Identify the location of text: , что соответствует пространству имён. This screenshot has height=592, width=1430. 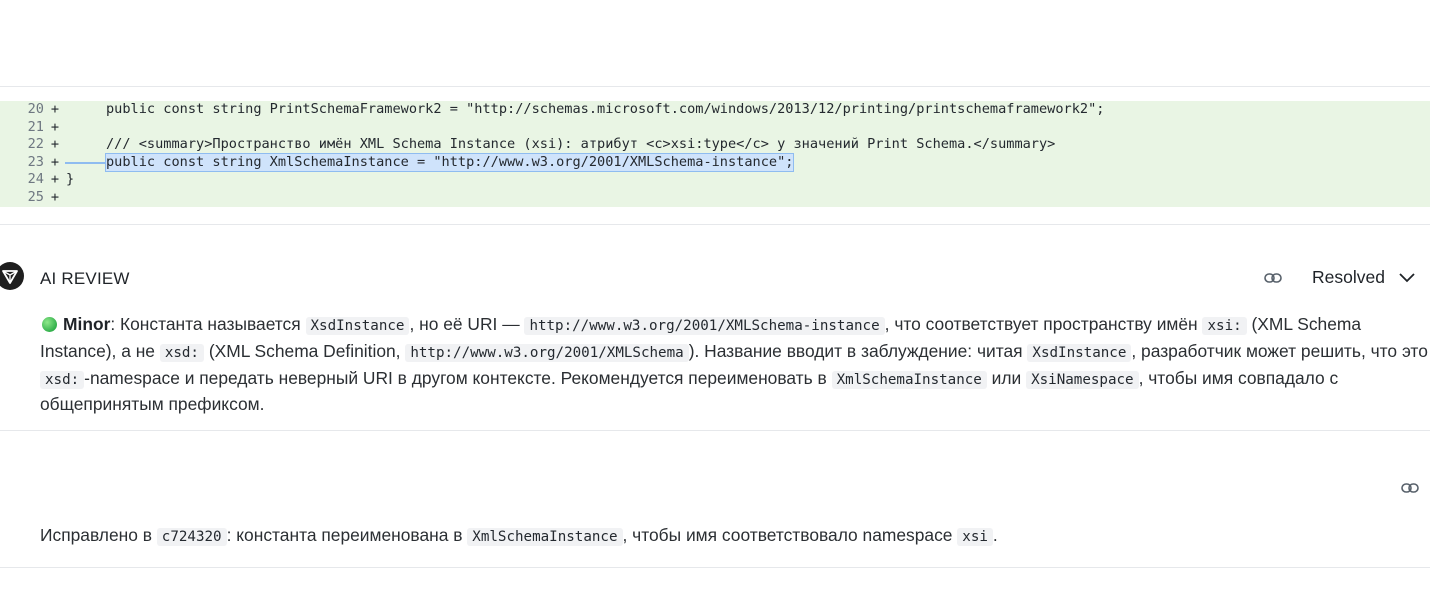
(1043, 324).